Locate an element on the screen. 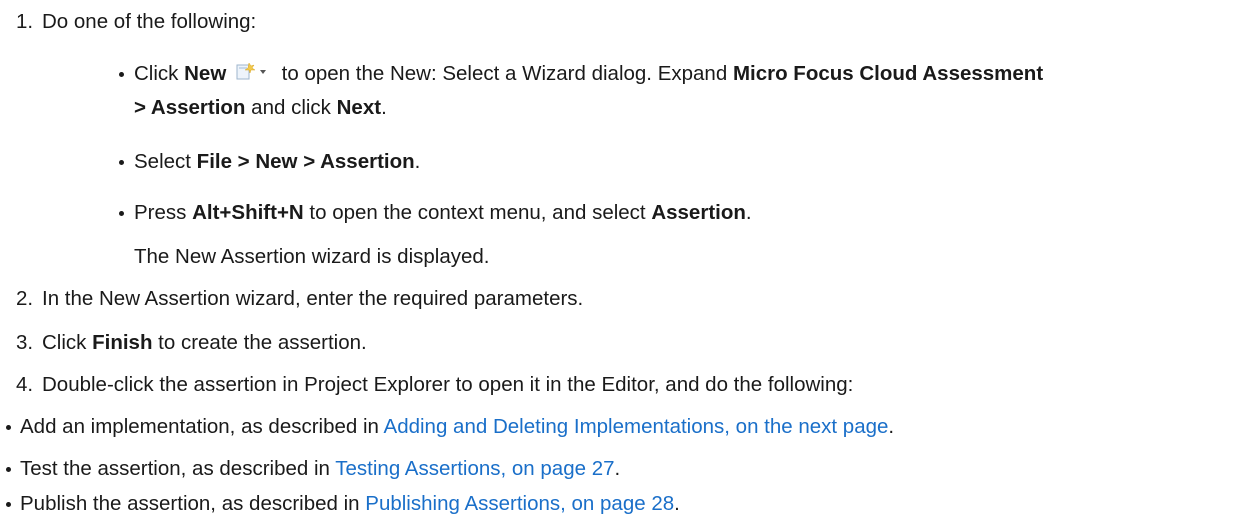 This screenshot has width=1242, height=517. step-2-number: 2. is located at coordinates (25, 298).